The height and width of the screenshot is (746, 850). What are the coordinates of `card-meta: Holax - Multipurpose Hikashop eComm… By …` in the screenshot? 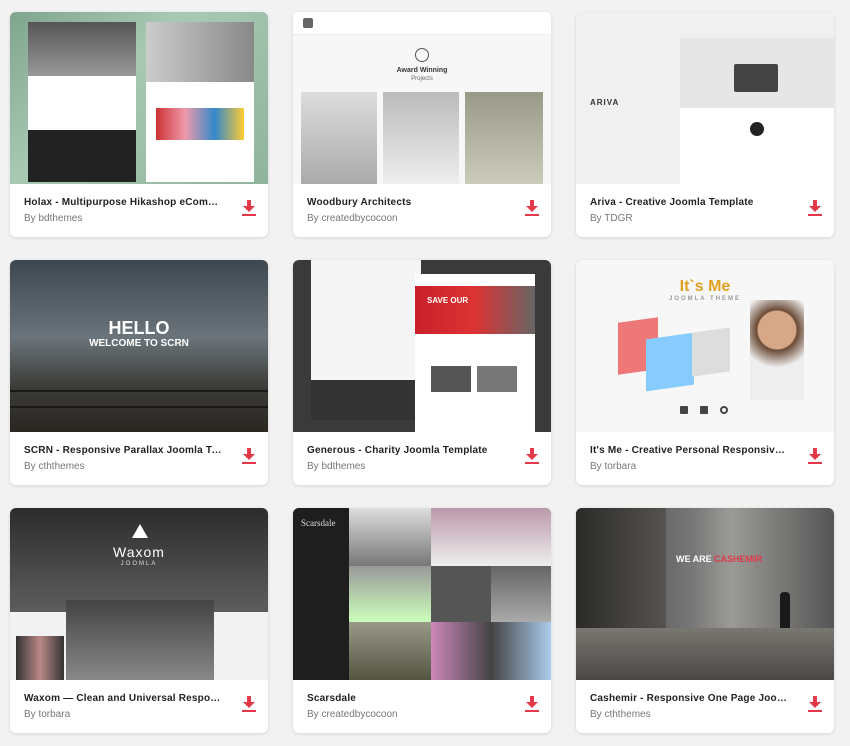 It's located at (139, 210).